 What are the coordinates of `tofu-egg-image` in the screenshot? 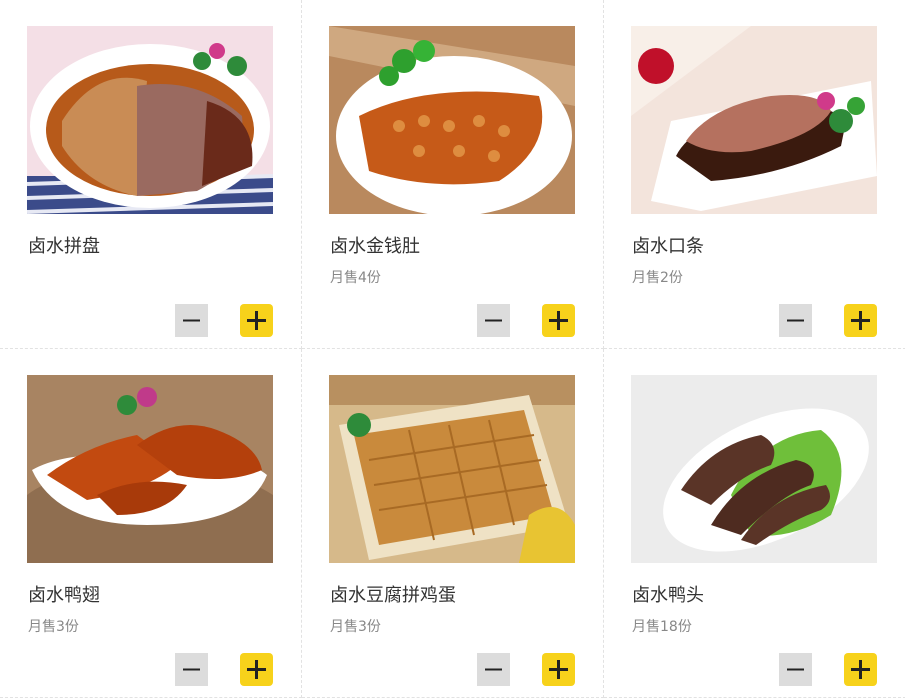 It's located at (452, 469).